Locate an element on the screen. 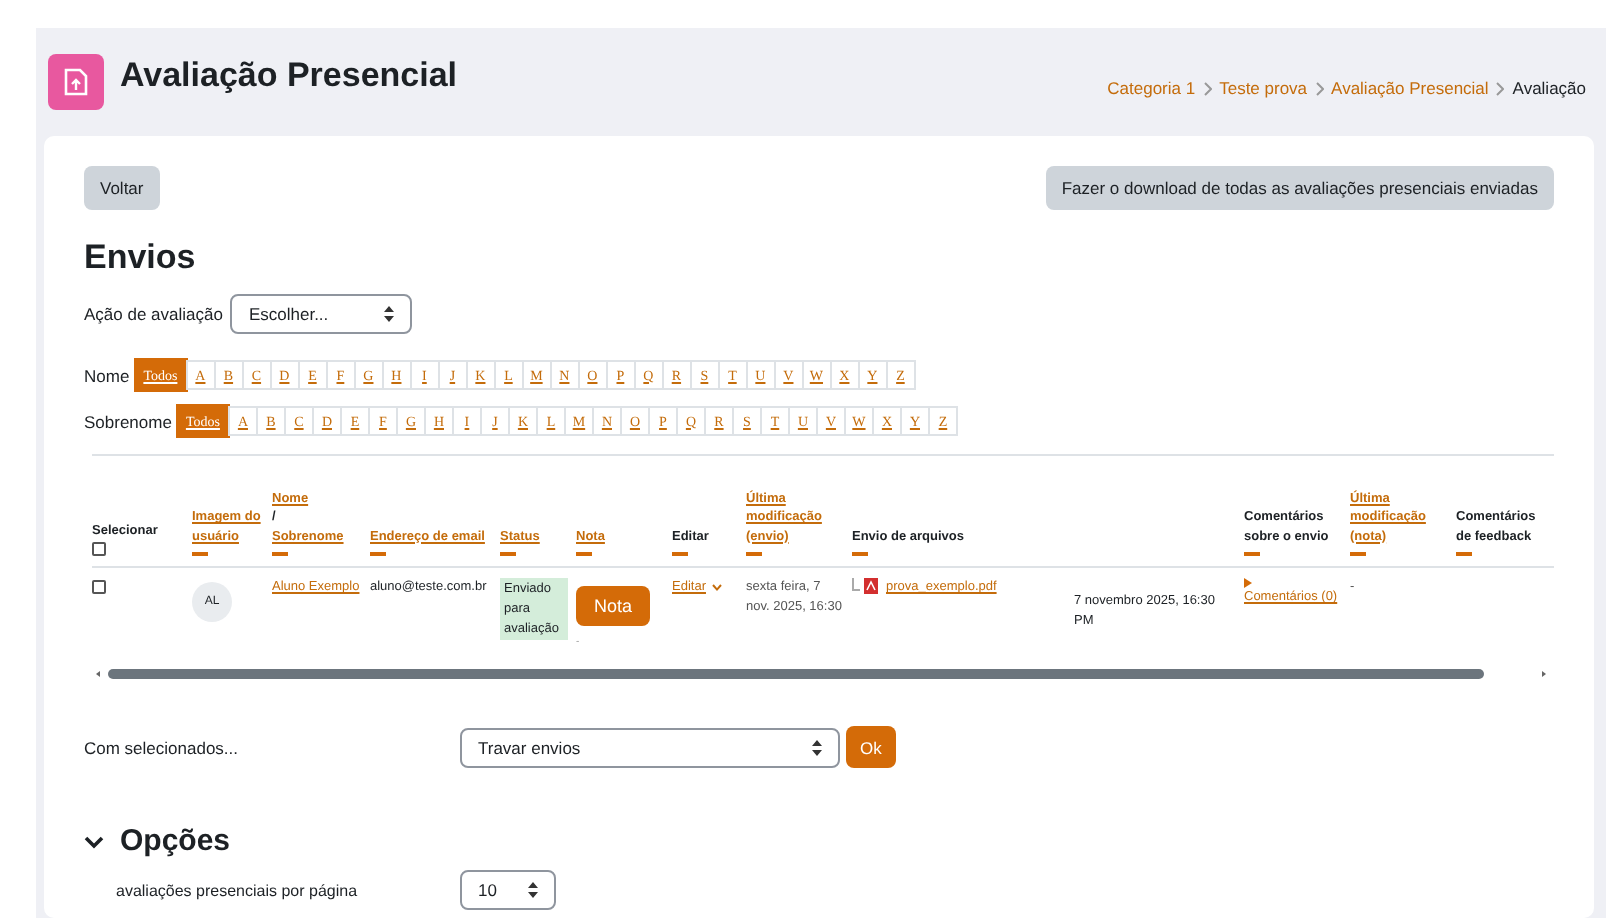 The width and height of the screenshot is (1606, 918). download-button: Fazer o download de todas as avaliações presenciais enviadas is located at coordinates (1299, 188).